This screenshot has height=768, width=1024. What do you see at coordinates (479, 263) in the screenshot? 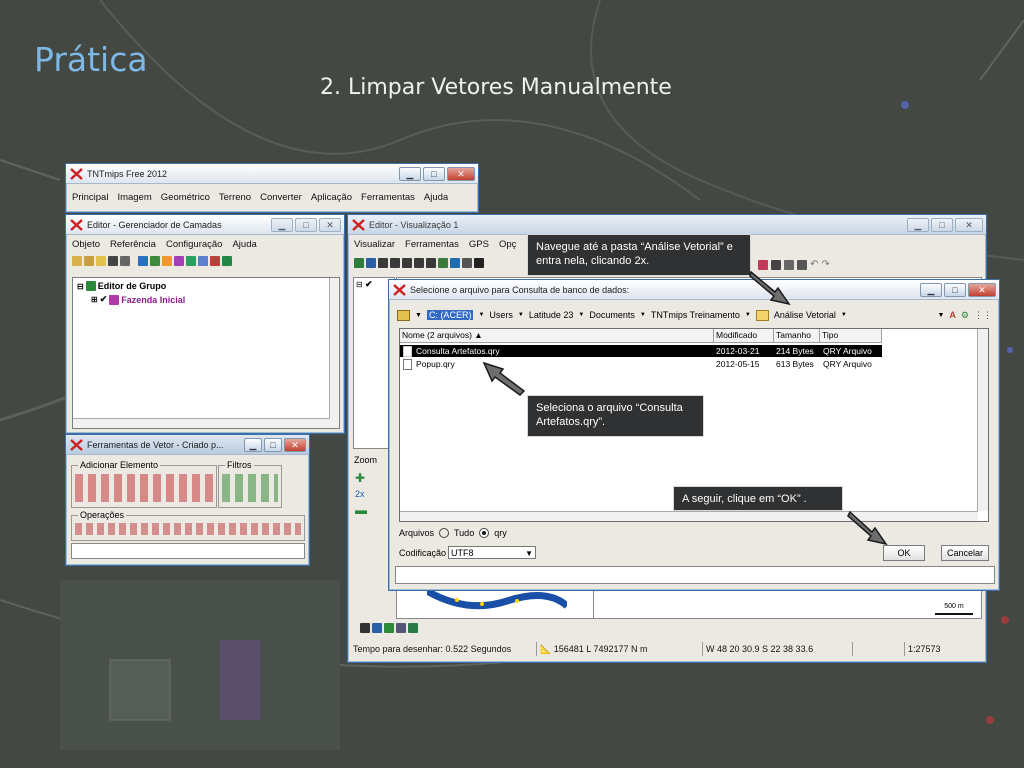
I see `binoculars-icon` at bounding box center [479, 263].